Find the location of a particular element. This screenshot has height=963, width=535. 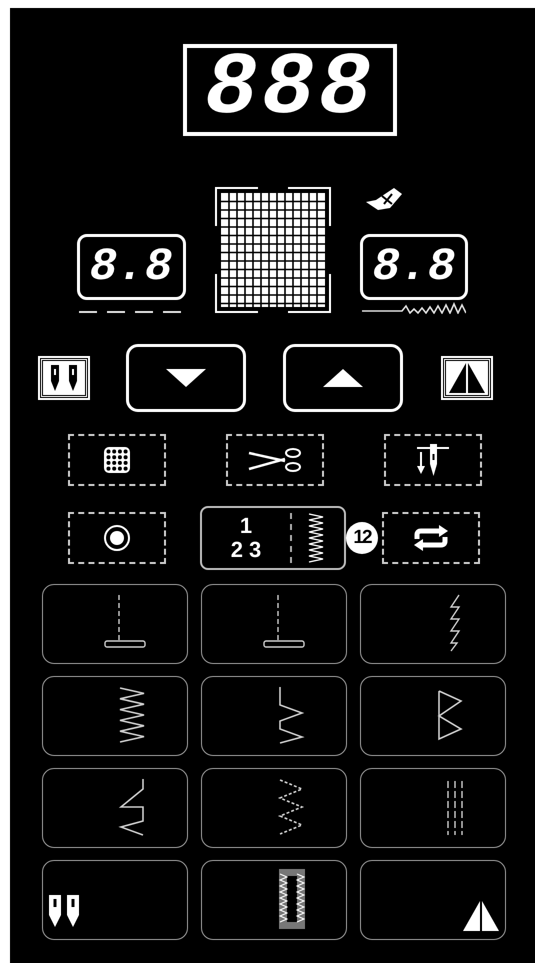

scissors-icon is located at coordinates (275, 460).